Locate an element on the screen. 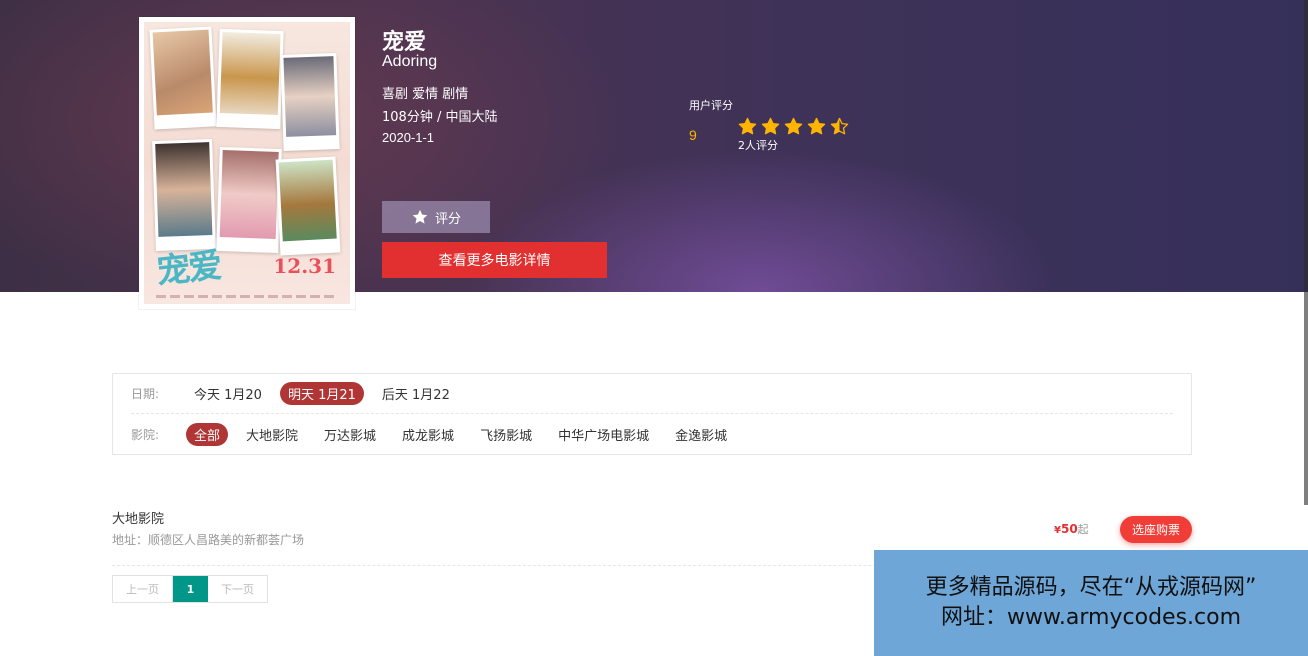  cinema-option-jinyi: 金逸影城 is located at coordinates (701, 434).